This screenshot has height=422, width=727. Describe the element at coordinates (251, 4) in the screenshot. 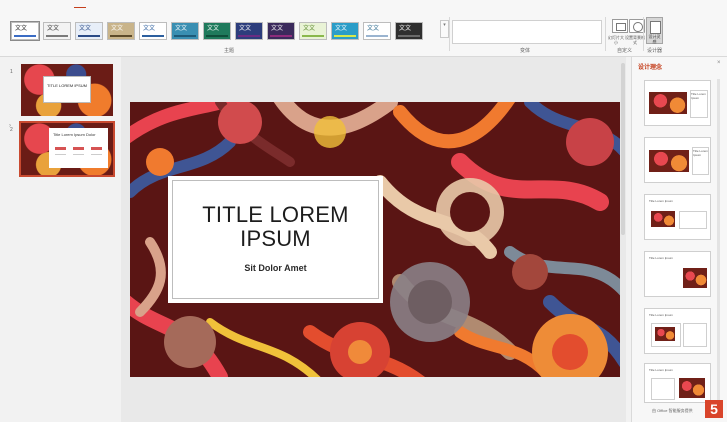

I see `ribbon-tab-tell-me` at that location.